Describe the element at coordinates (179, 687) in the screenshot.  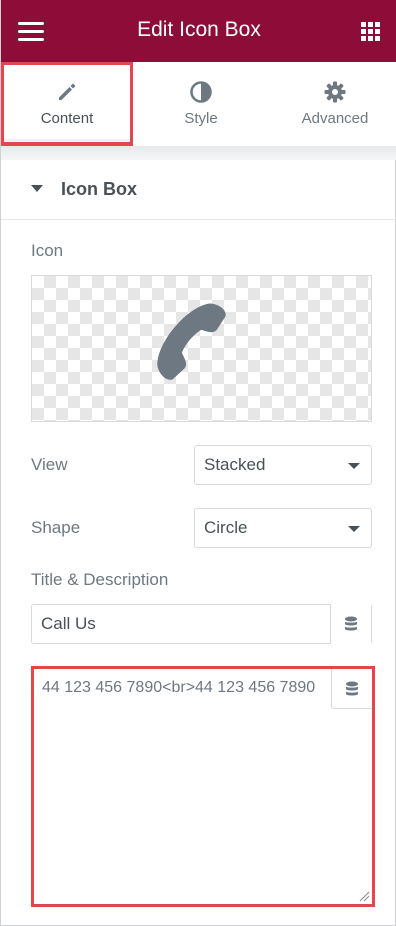
I see `description-textarea-value: 44 123 456 7890<br>44 123 456 7890` at that location.